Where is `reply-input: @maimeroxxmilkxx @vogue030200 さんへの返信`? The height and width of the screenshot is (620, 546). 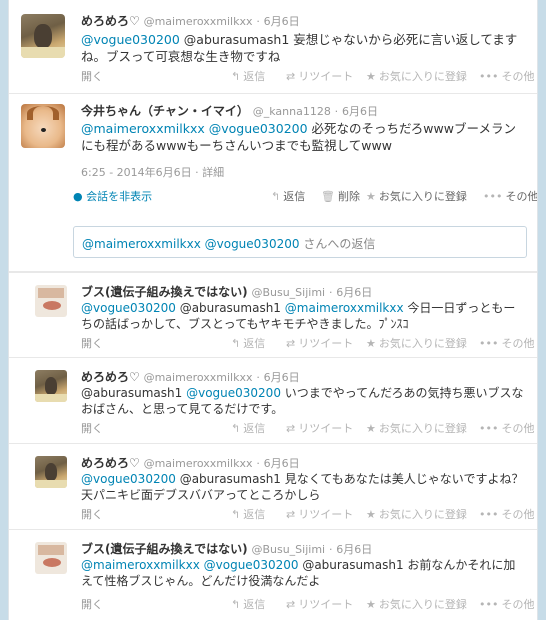 reply-input: @maimeroxxmilkxx @vogue030200 さんへの返信 is located at coordinates (300, 242).